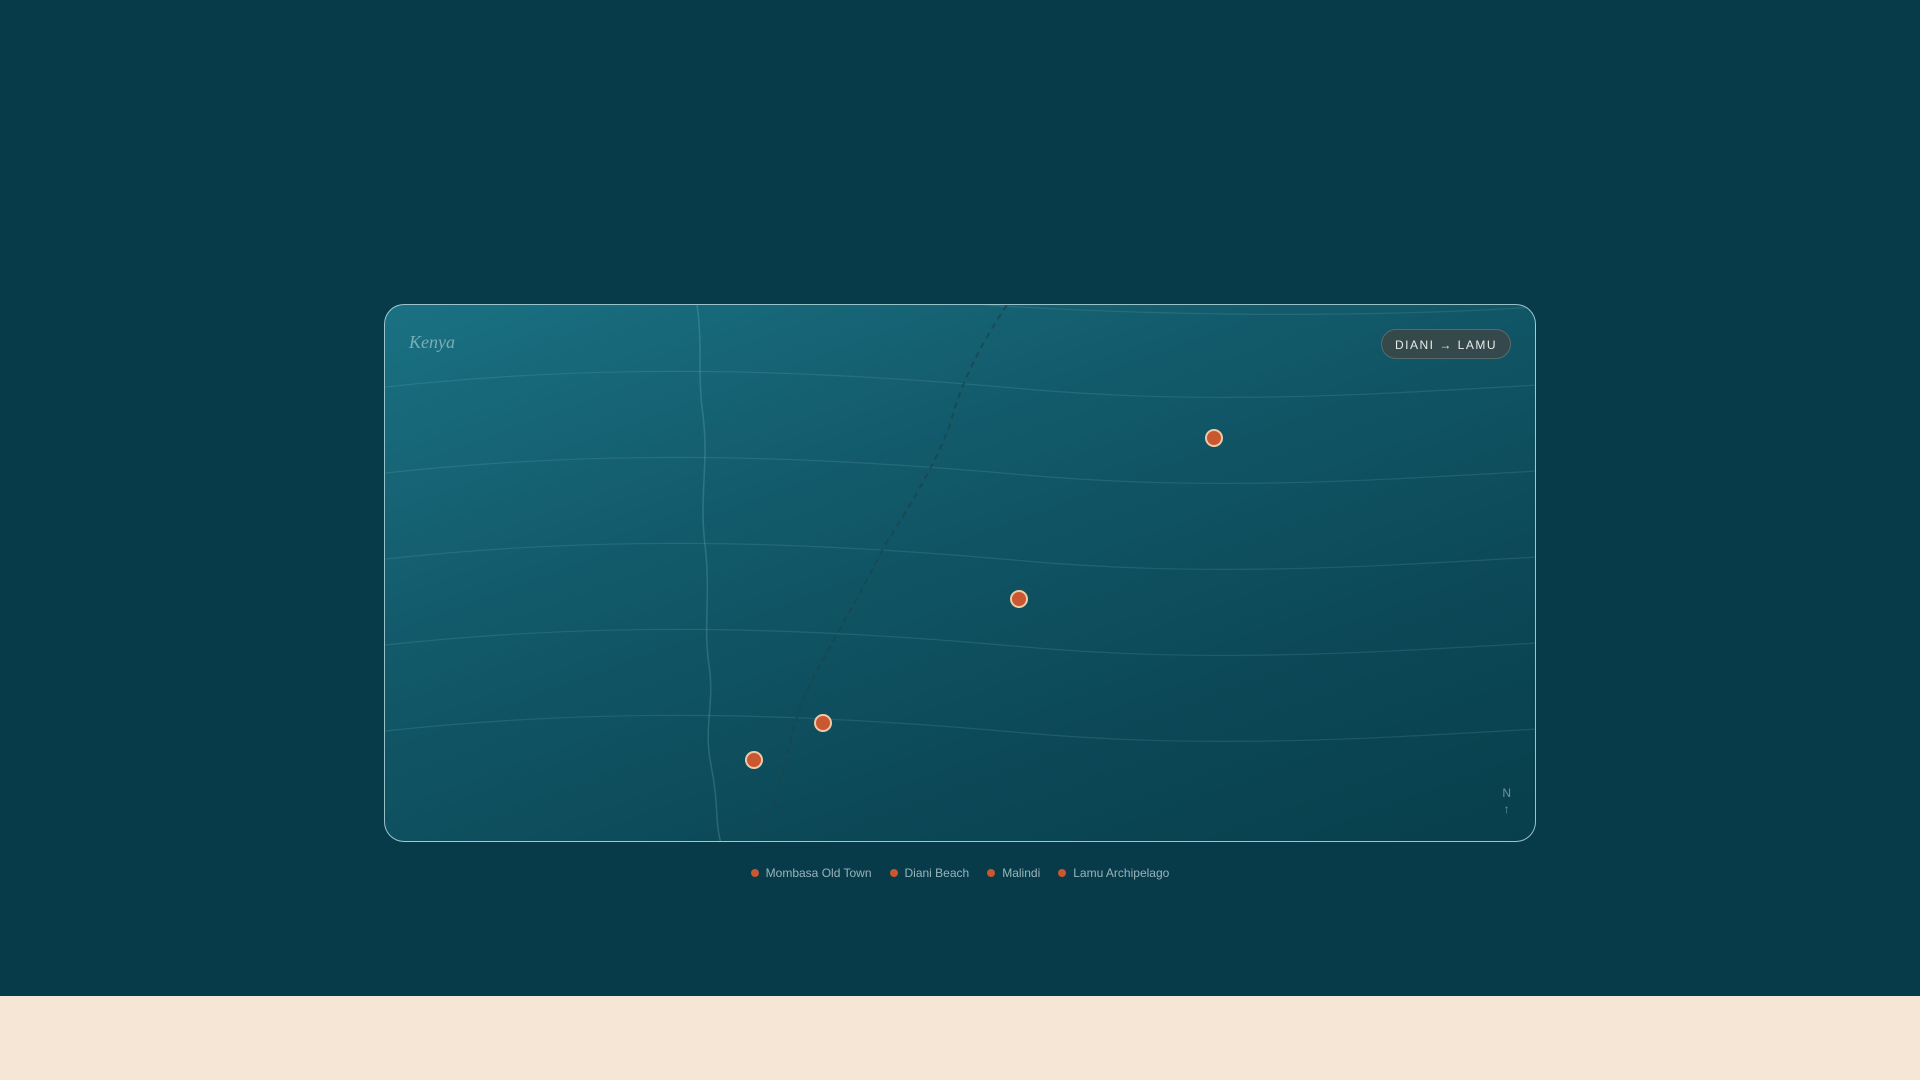 The width and height of the screenshot is (1920, 1080). I want to click on marker-mombasa-old-town, so click(823, 723).